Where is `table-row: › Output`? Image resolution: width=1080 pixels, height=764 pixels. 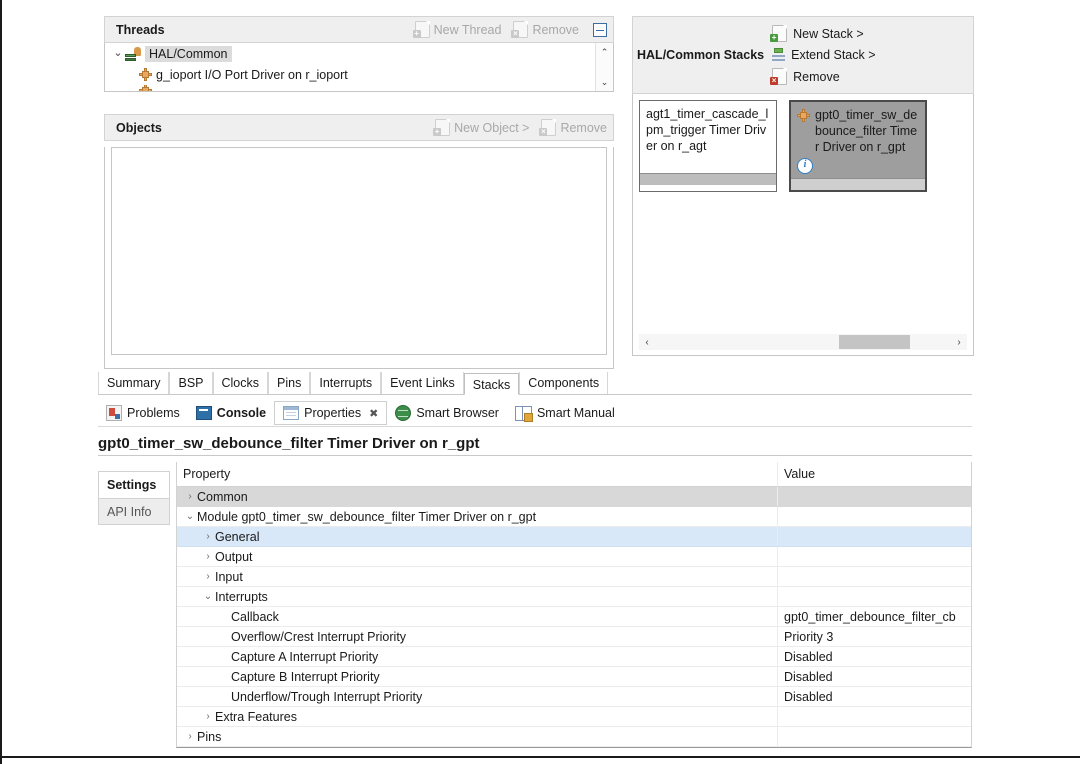
table-row: › Output is located at coordinates (574, 557).